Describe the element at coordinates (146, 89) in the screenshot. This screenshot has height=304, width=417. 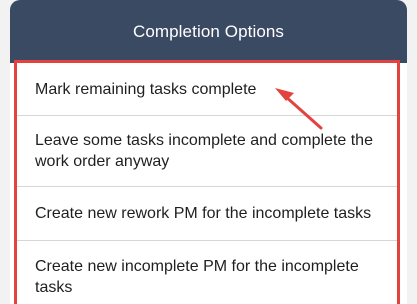
I see `option-label: Mark remaining tasks complete` at that location.